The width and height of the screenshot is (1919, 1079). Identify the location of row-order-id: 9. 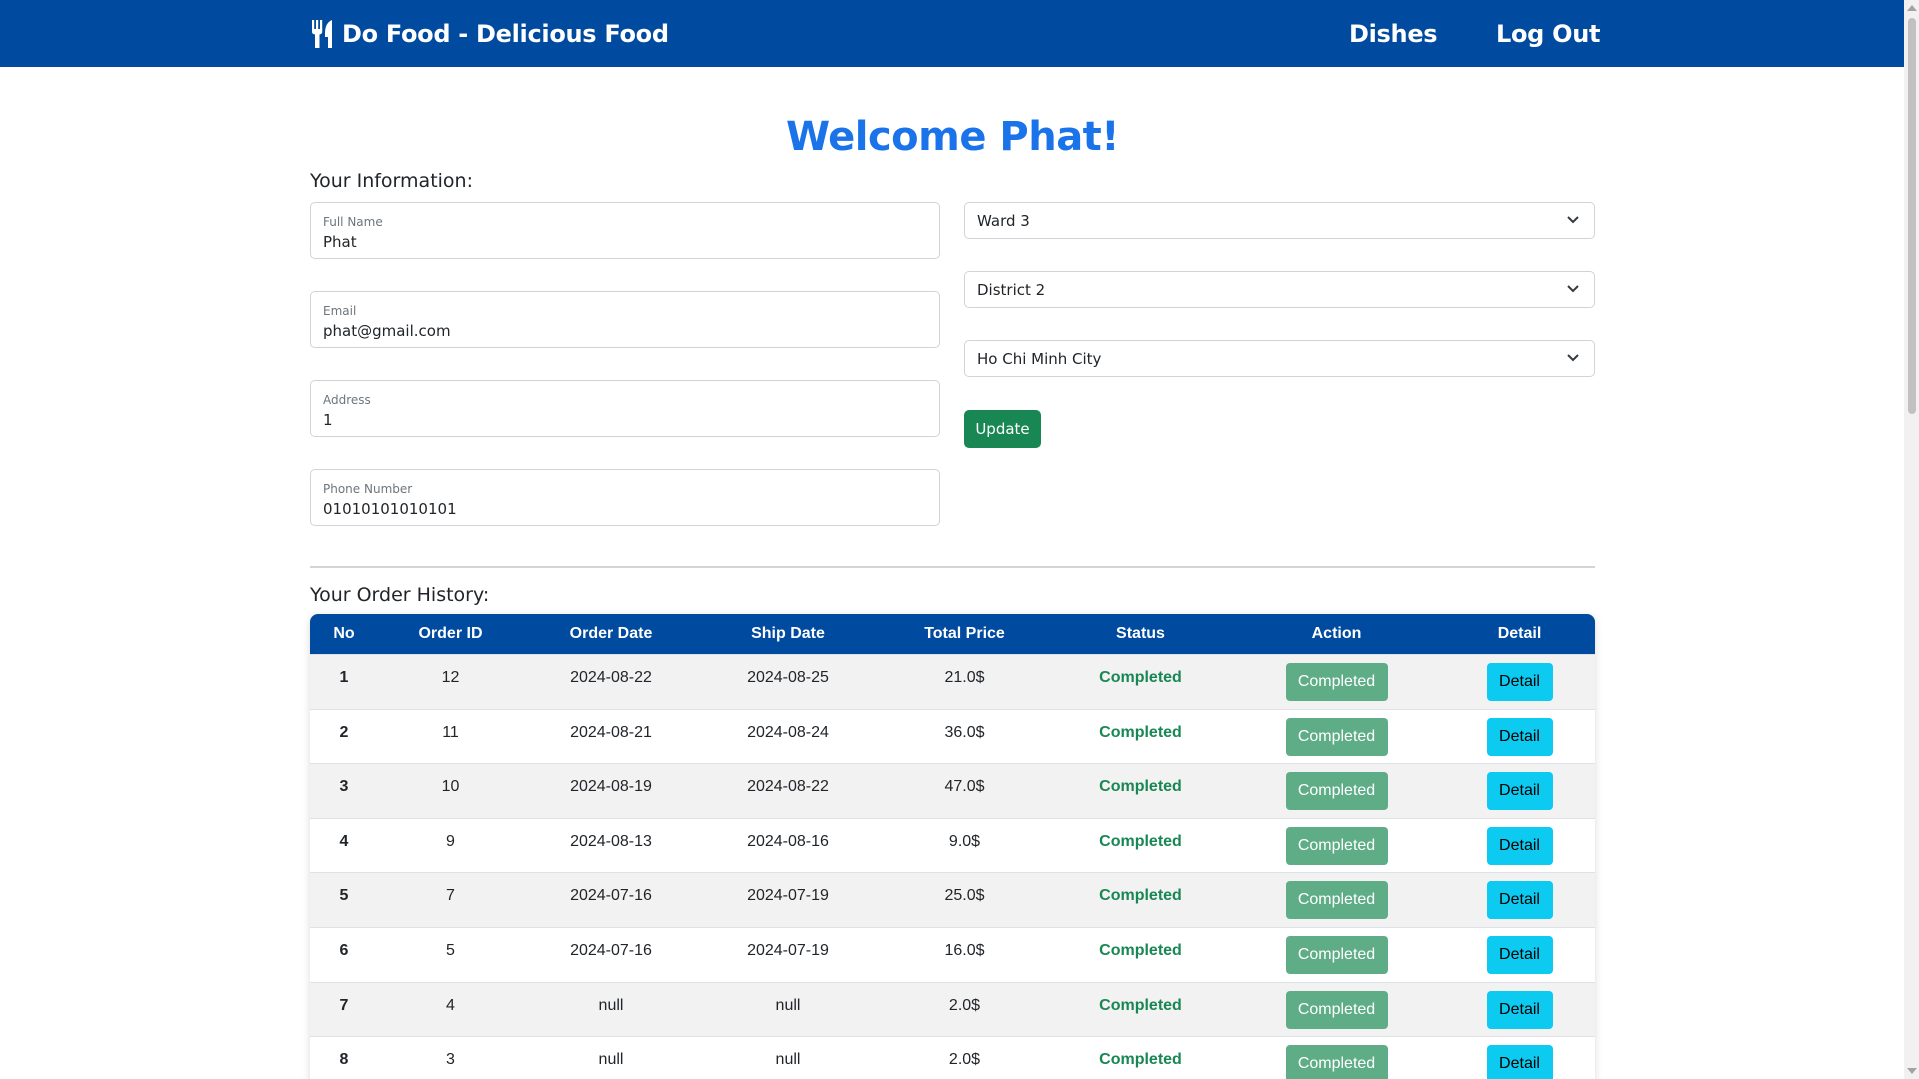
(450, 841).